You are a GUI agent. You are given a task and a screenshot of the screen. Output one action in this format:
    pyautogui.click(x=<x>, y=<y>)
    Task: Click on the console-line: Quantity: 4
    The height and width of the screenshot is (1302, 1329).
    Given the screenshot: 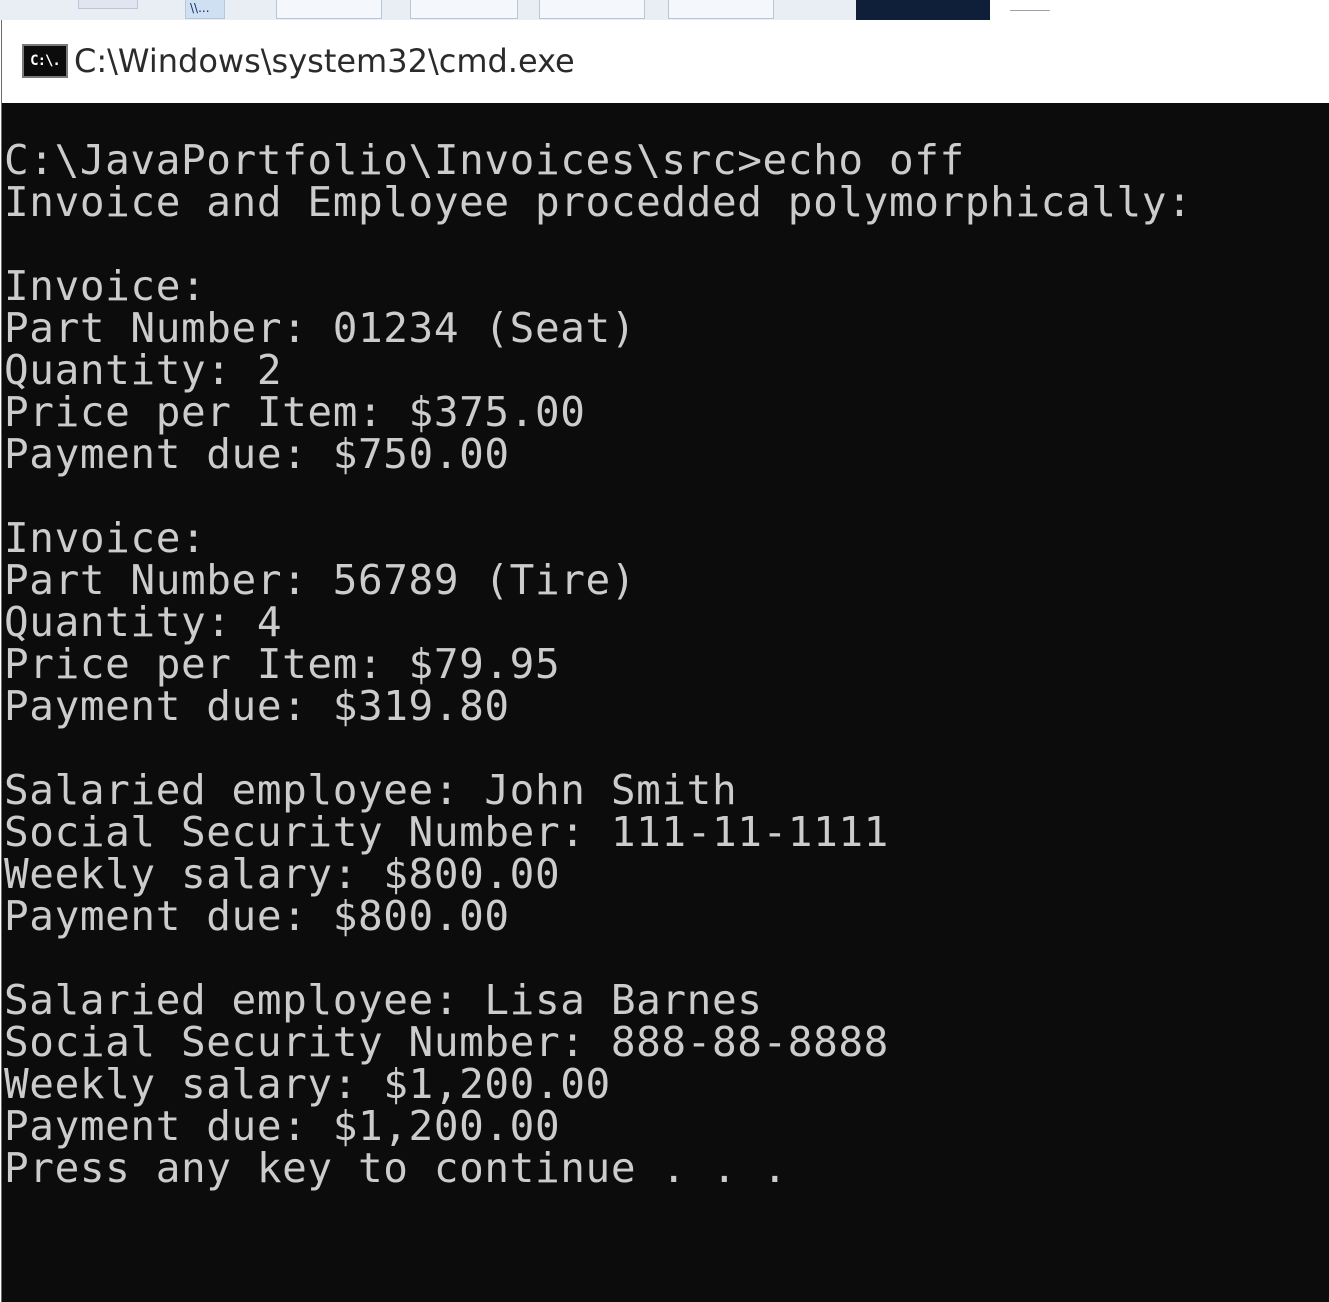 What is the action you would take?
    pyautogui.click(x=143, y=622)
    